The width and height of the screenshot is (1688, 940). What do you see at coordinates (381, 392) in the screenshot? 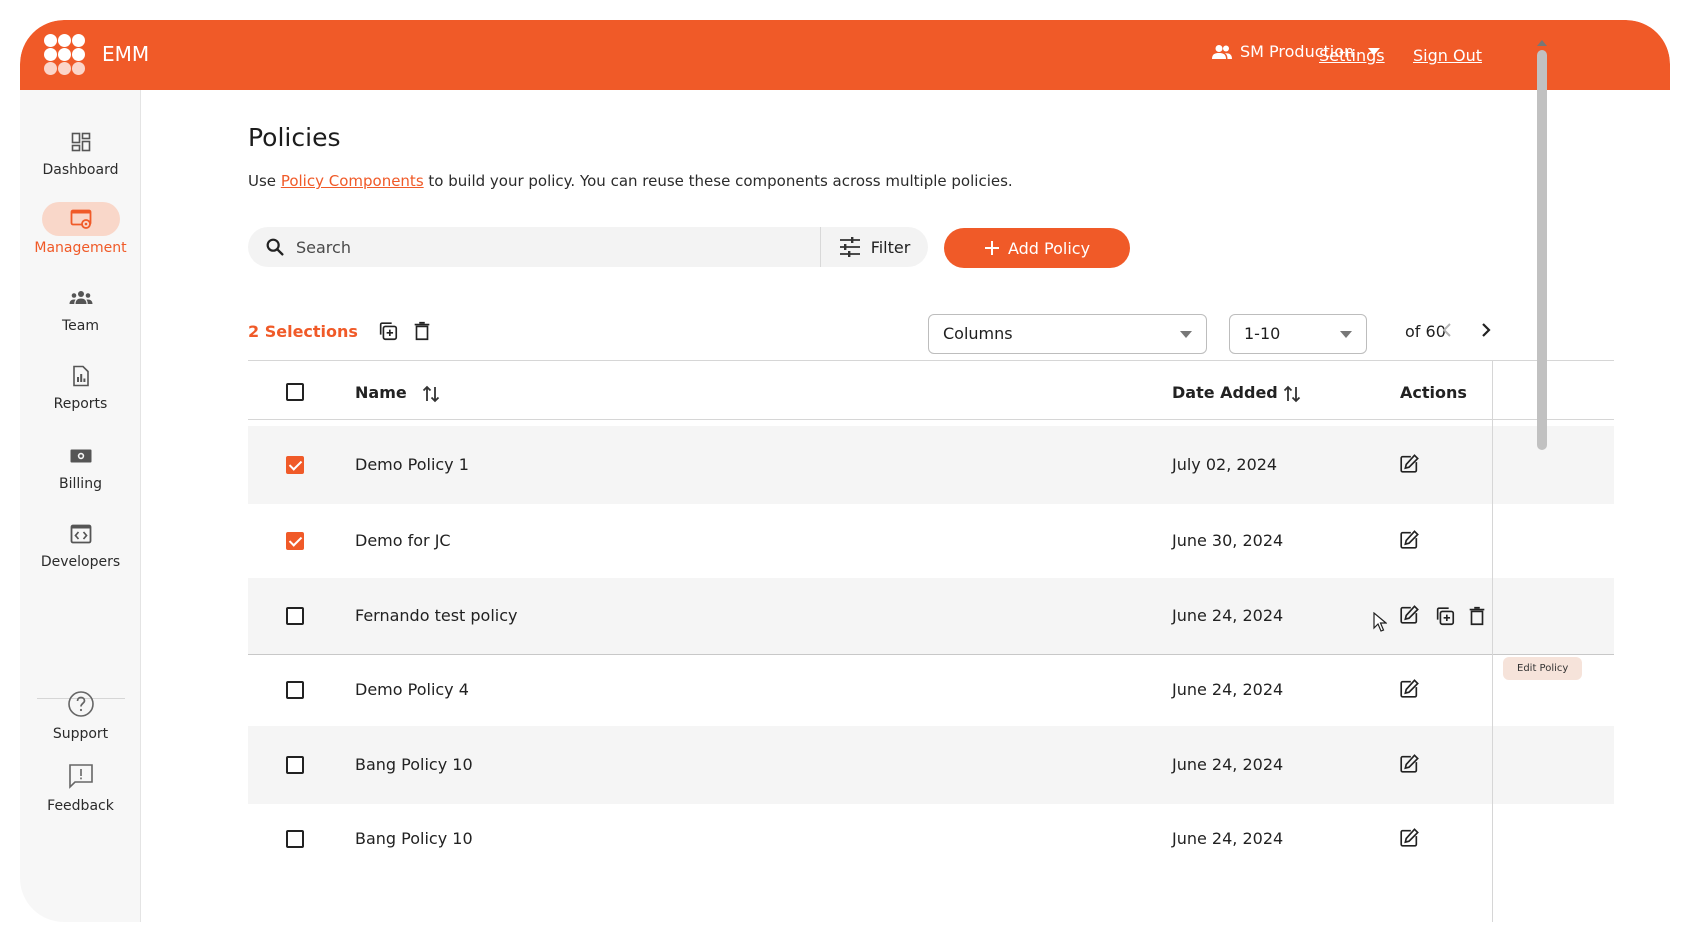
I see `column-header-name: Name` at bounding box center [381, 392].